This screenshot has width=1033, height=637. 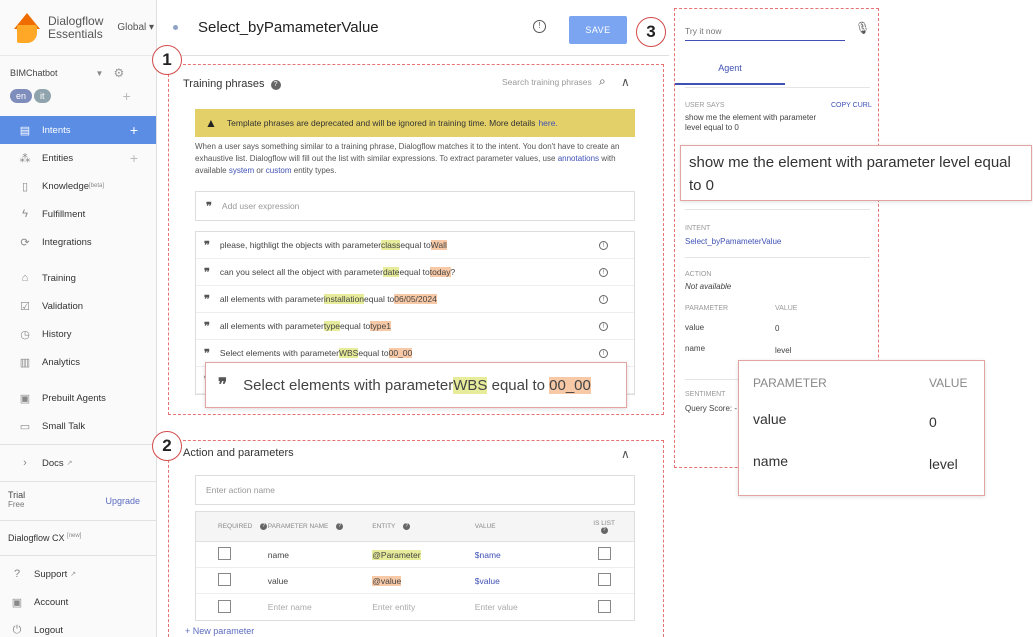 What do you see at coordinates (331, 326) in the screenshot?
I see `parameter-annotation: type` at bounding box center [331, 326].